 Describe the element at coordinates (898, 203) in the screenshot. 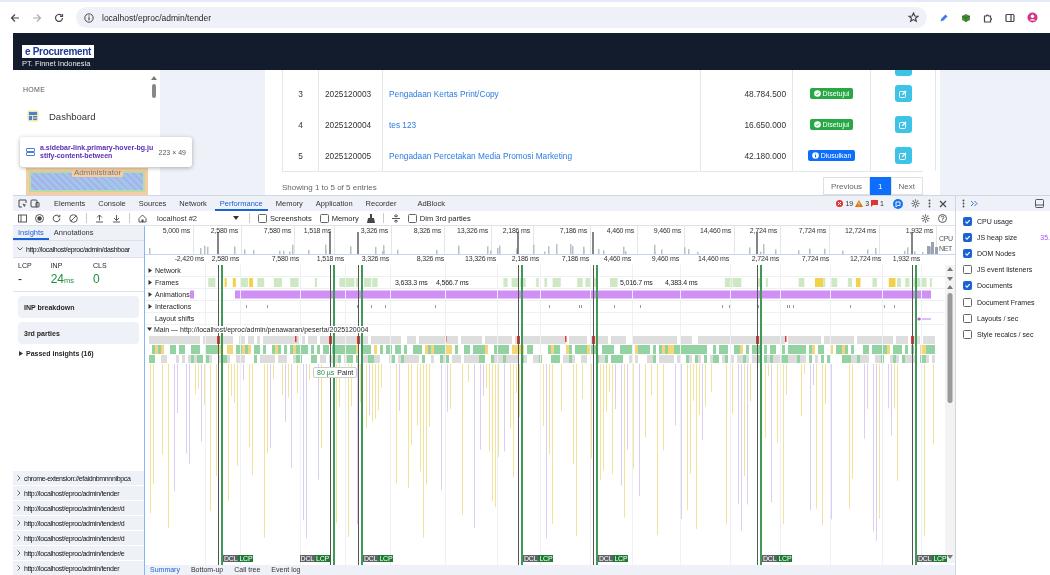

I see `assistant-icon` at that location.